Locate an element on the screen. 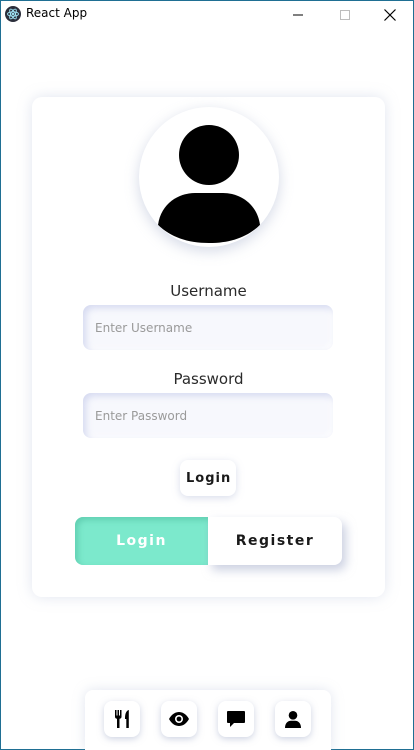  password-input is located at coordinates (208, 415).